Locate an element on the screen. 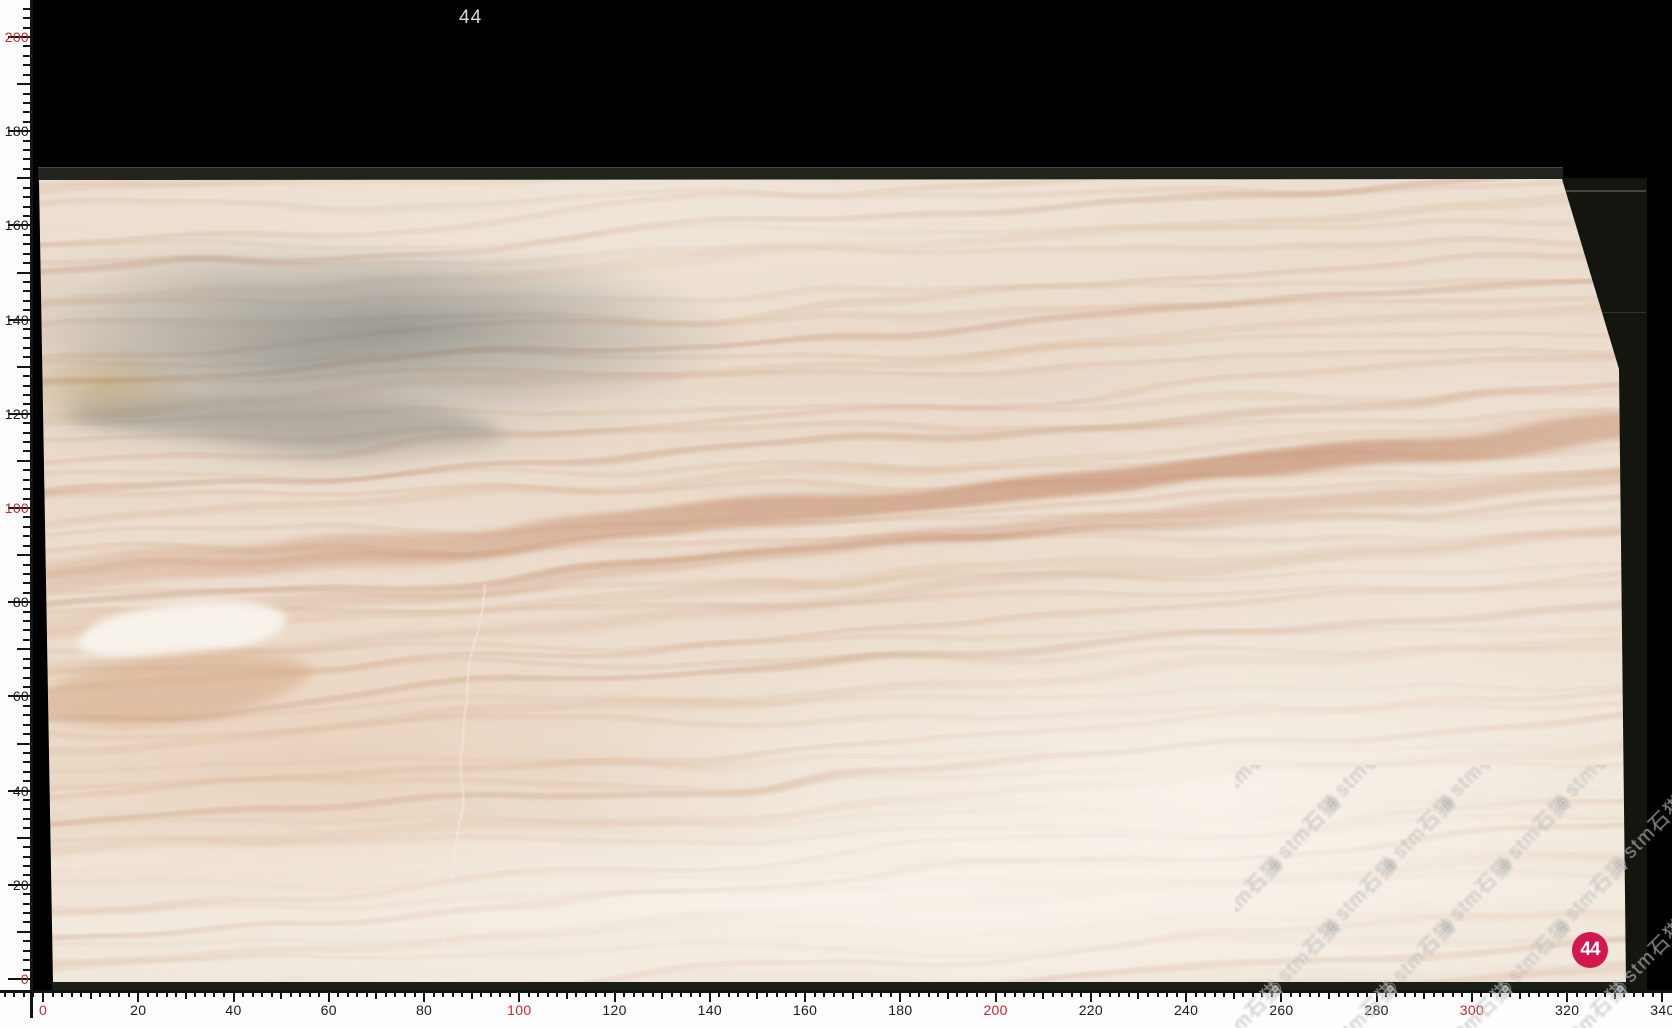 This screenshot has width=1672, height=1028. bottom-ruler-label: 60 is located at coordinates (328, 1010).